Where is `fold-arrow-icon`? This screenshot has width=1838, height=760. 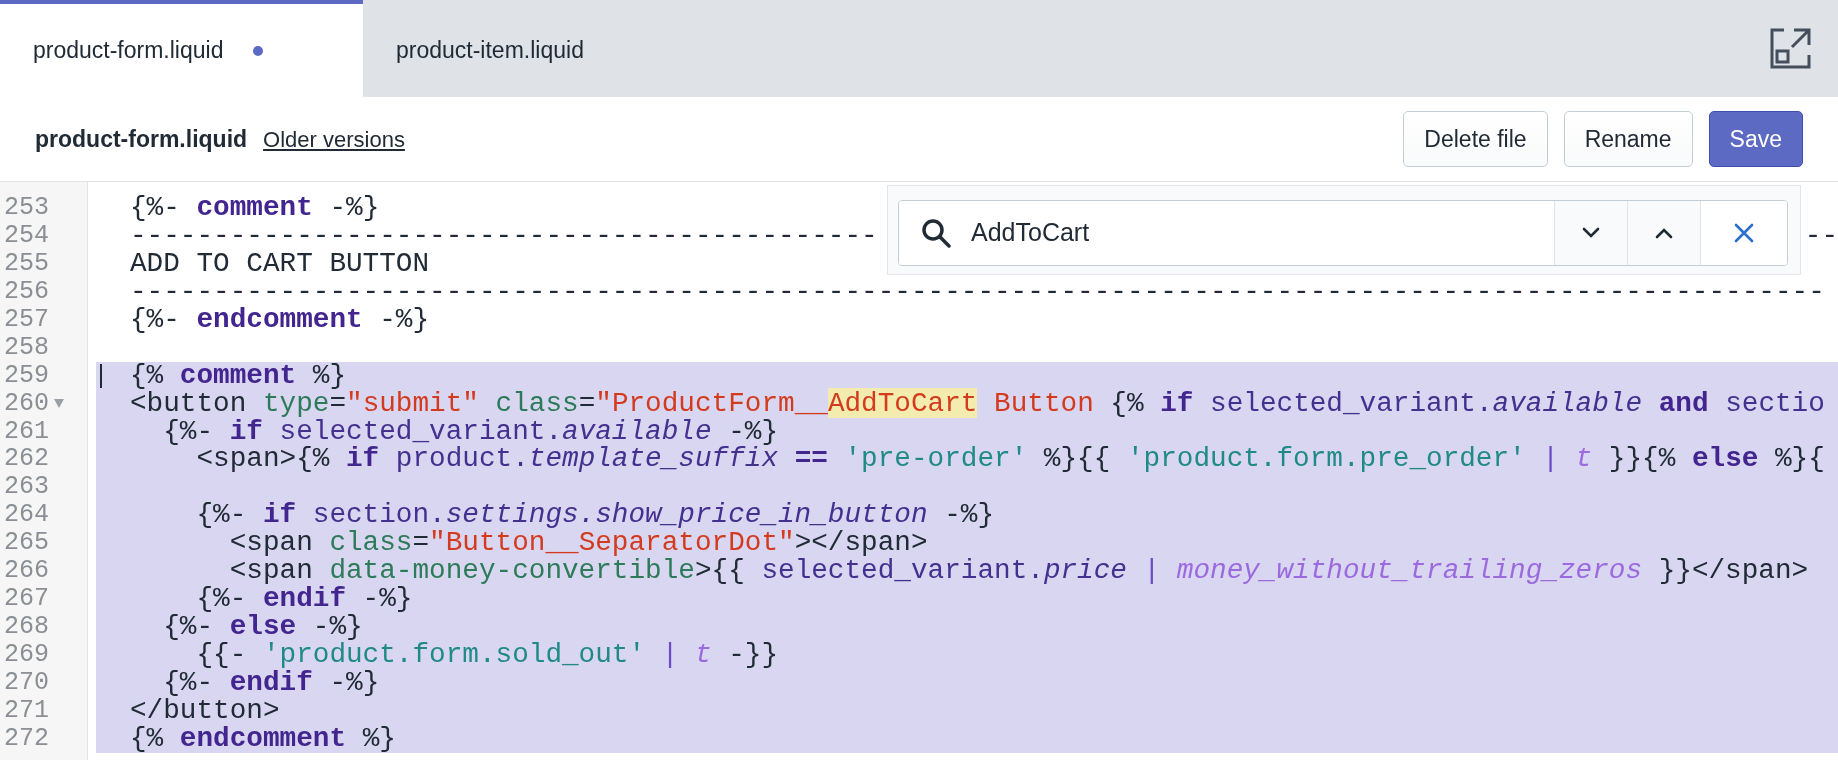
fold-arrow-icon is located at coordinates (59, 404).